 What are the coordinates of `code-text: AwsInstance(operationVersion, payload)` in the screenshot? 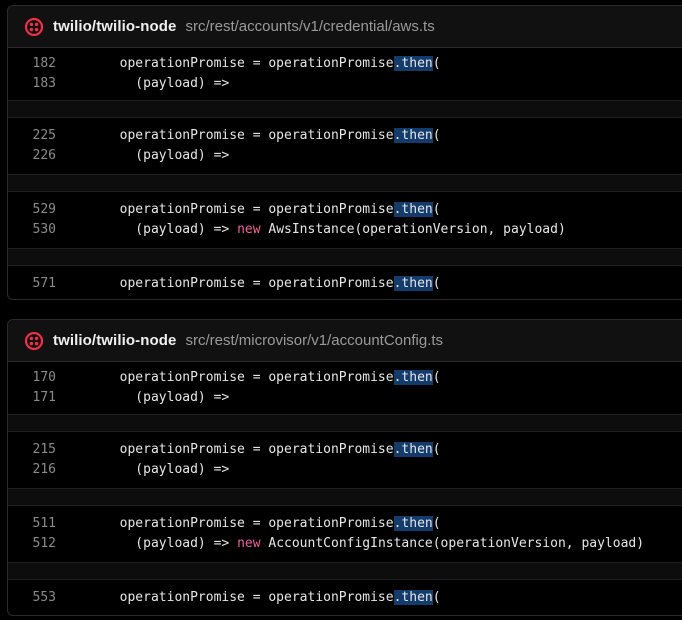 It's located at (413, 229).